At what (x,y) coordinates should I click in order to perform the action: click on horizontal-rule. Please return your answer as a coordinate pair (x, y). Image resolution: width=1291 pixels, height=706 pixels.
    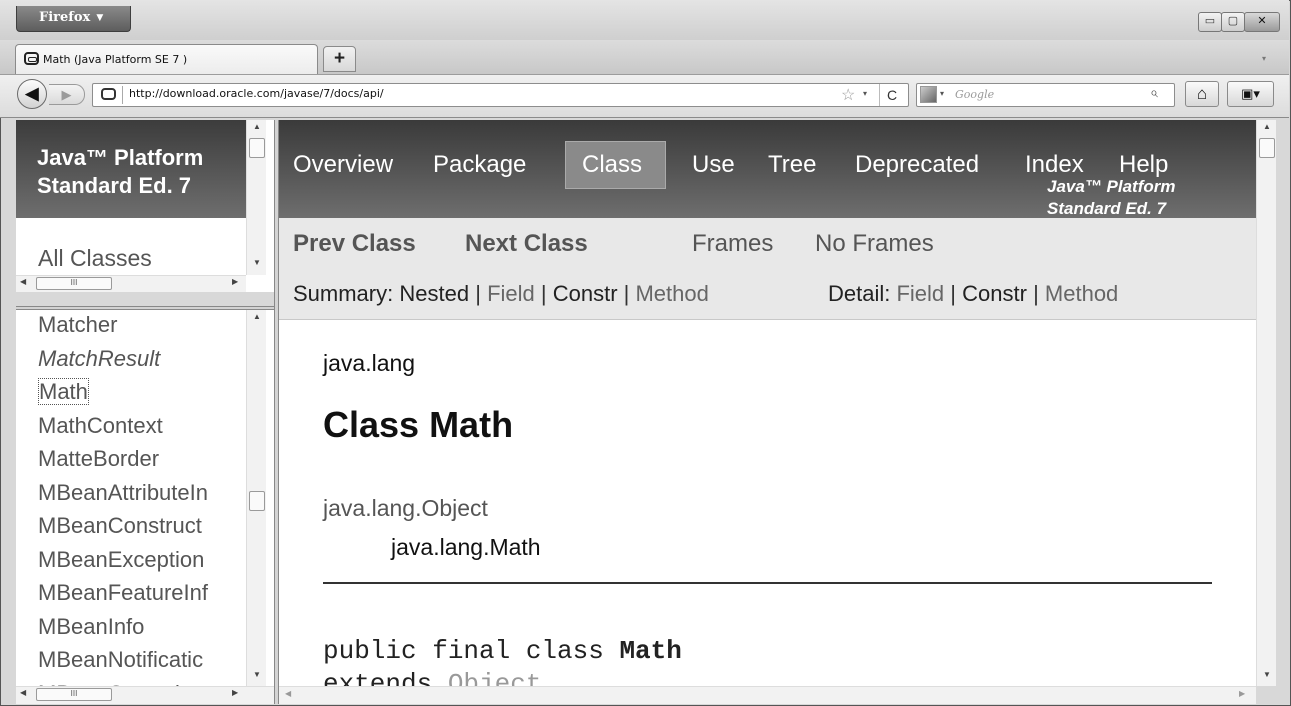
    Looking at the image, I should click on (767, 583).